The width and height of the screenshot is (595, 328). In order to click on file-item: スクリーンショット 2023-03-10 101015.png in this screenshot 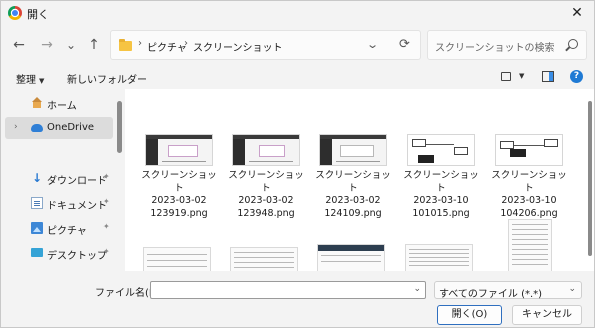, I will do `click(441, 177)`.